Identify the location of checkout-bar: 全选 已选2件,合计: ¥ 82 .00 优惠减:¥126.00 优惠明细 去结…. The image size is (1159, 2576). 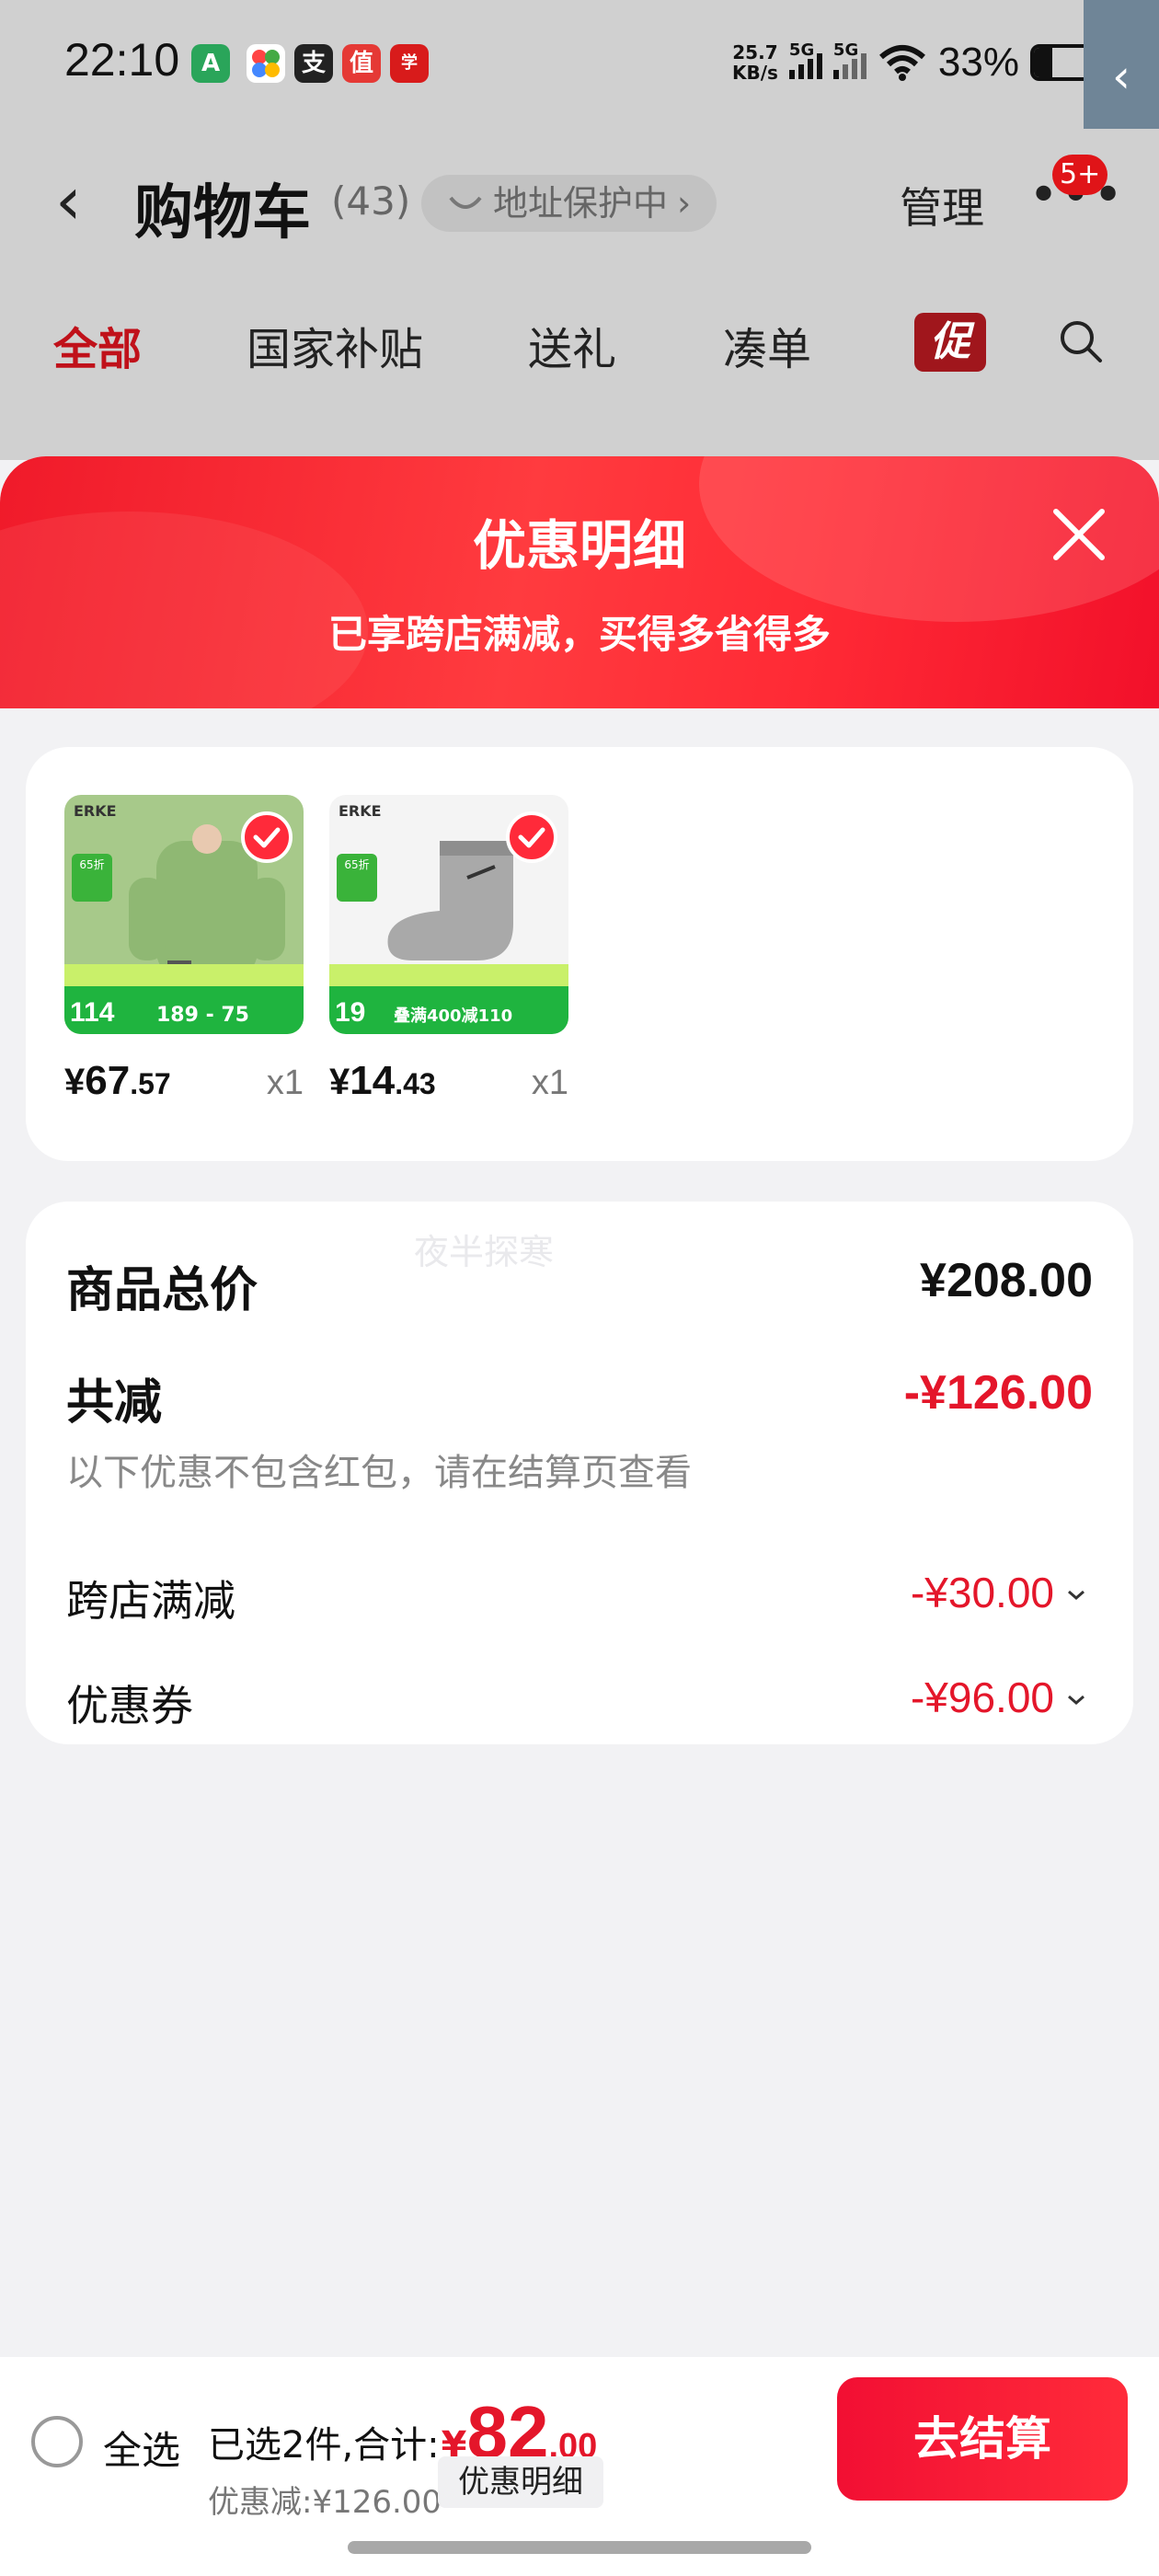
(579, 2466).